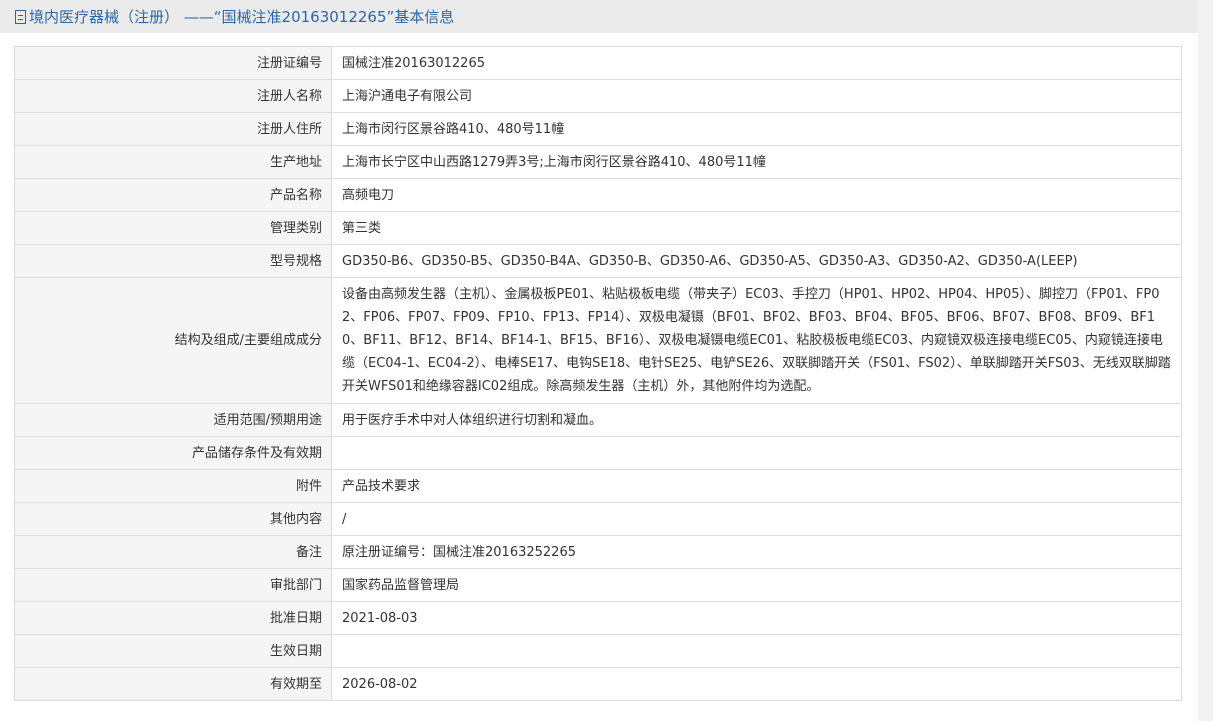  I want to click on row-product-name: 产品名称 高频电刀, so click(598, 195).